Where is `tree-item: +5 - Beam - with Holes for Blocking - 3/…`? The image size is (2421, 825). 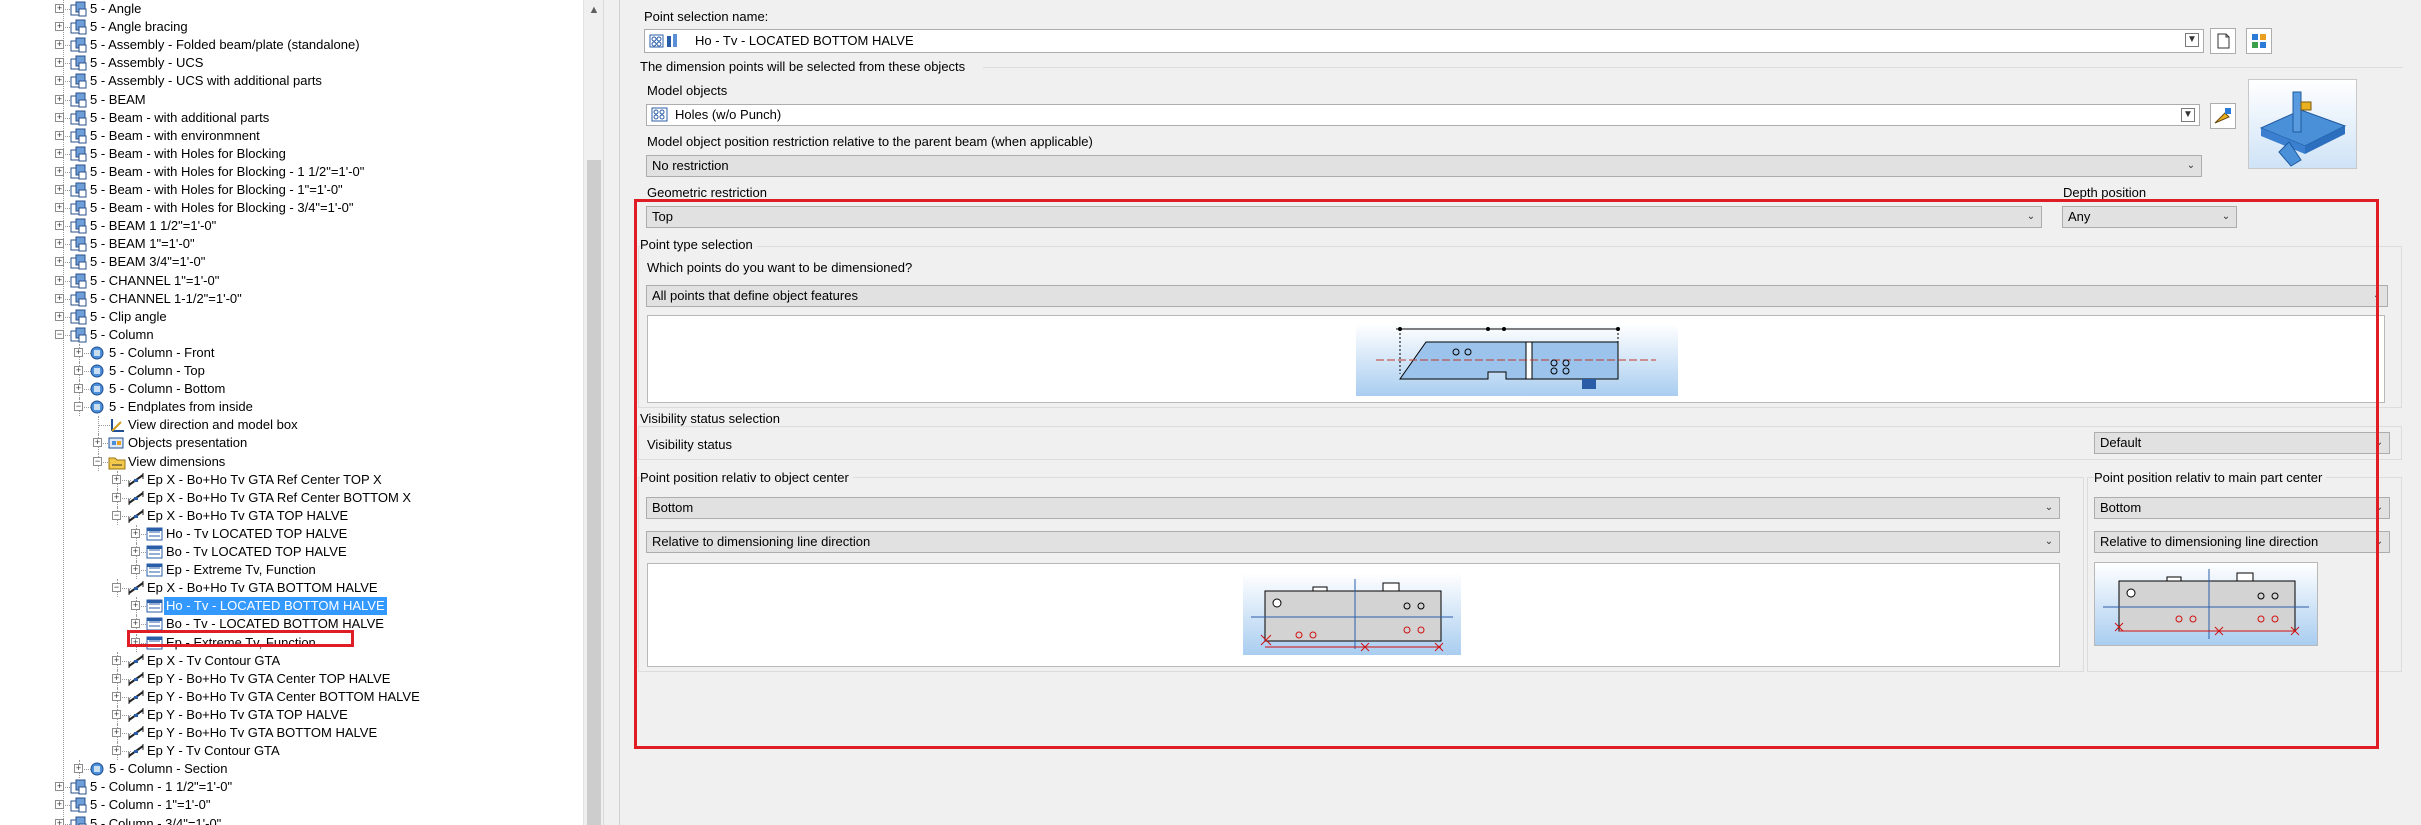
tree-item: +5 - Beam - with Holes for Blocking - 3/… is located at coordinates (291, 208).